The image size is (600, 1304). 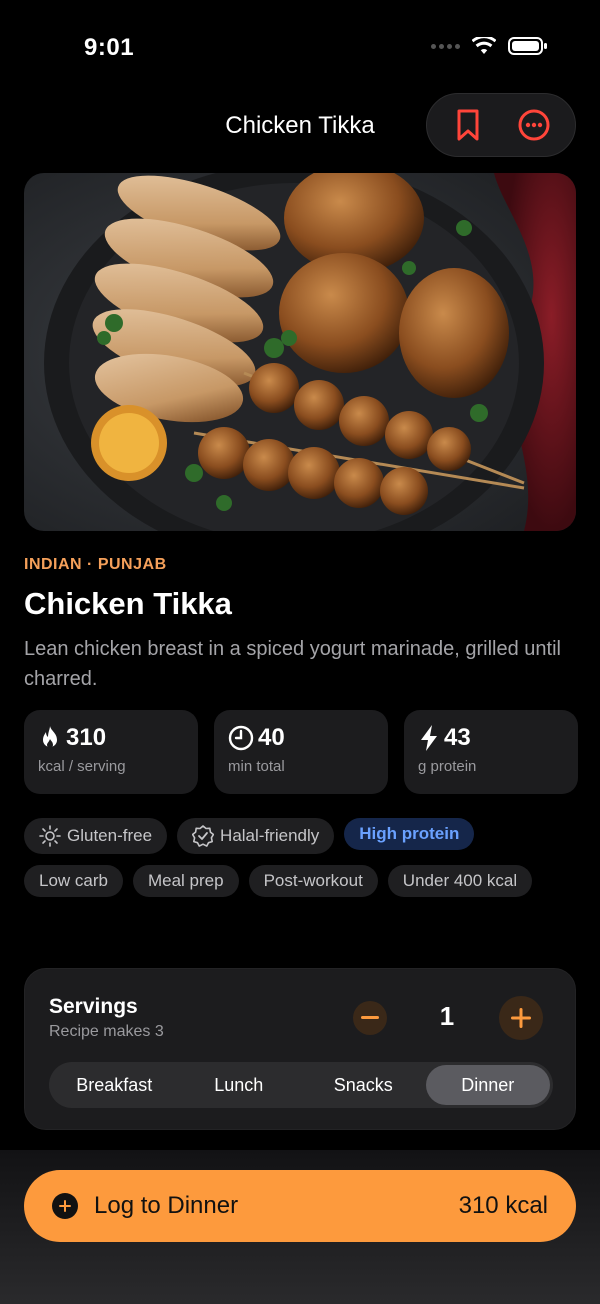 I want to click on meal-option-snacks: Snacks, so click(x=363, y=1085).